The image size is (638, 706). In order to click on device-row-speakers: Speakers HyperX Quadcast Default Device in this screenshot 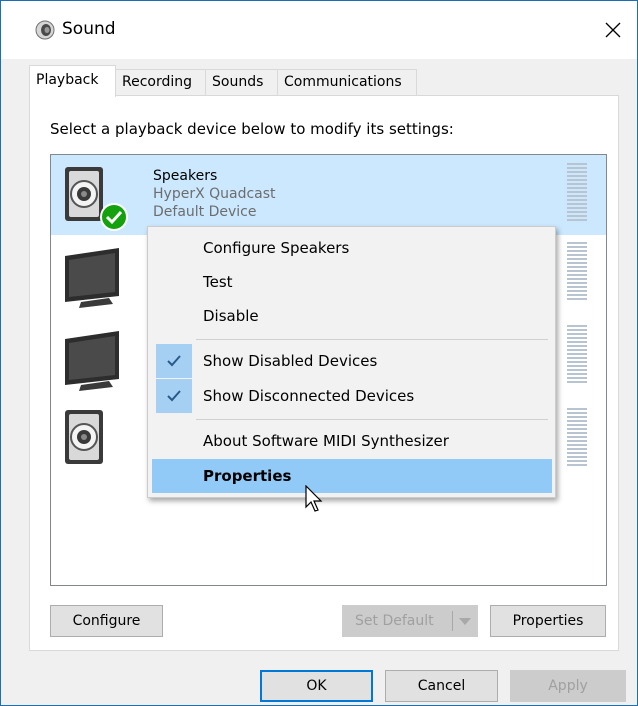, I will do `click(328, 195)`.